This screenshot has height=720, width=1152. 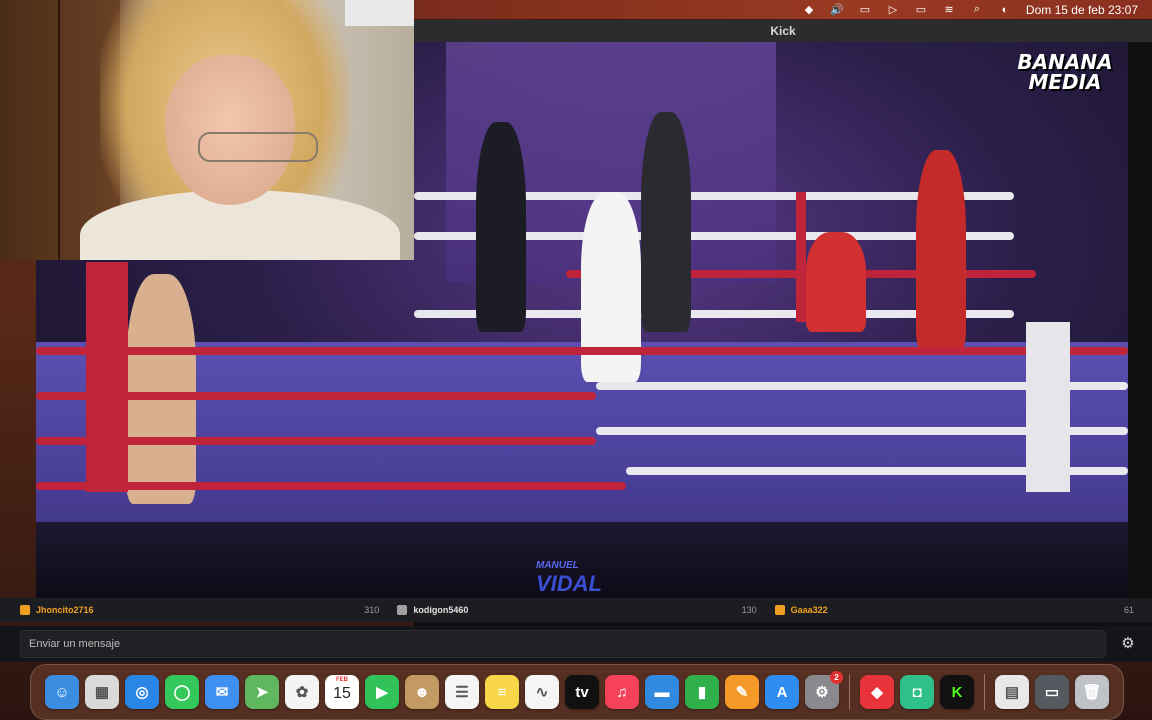 I want to click on dock-preview-icon: ▤, so click(x=1012, y=692).